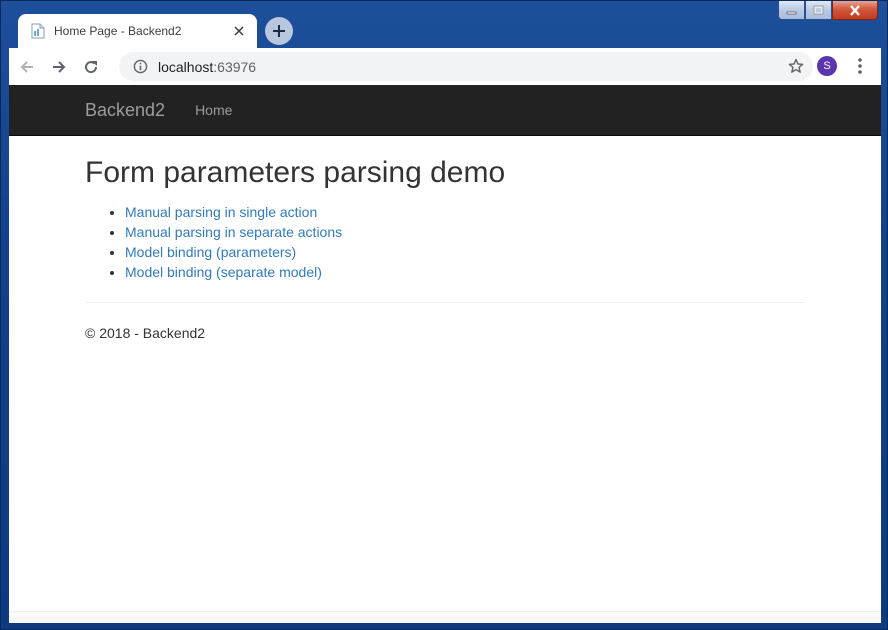 This screenshot has width=888, height=630. Describe the element at coordinates (503, 272) in the screenshot. I see `list-item: Model binding (separate model)` at that location.